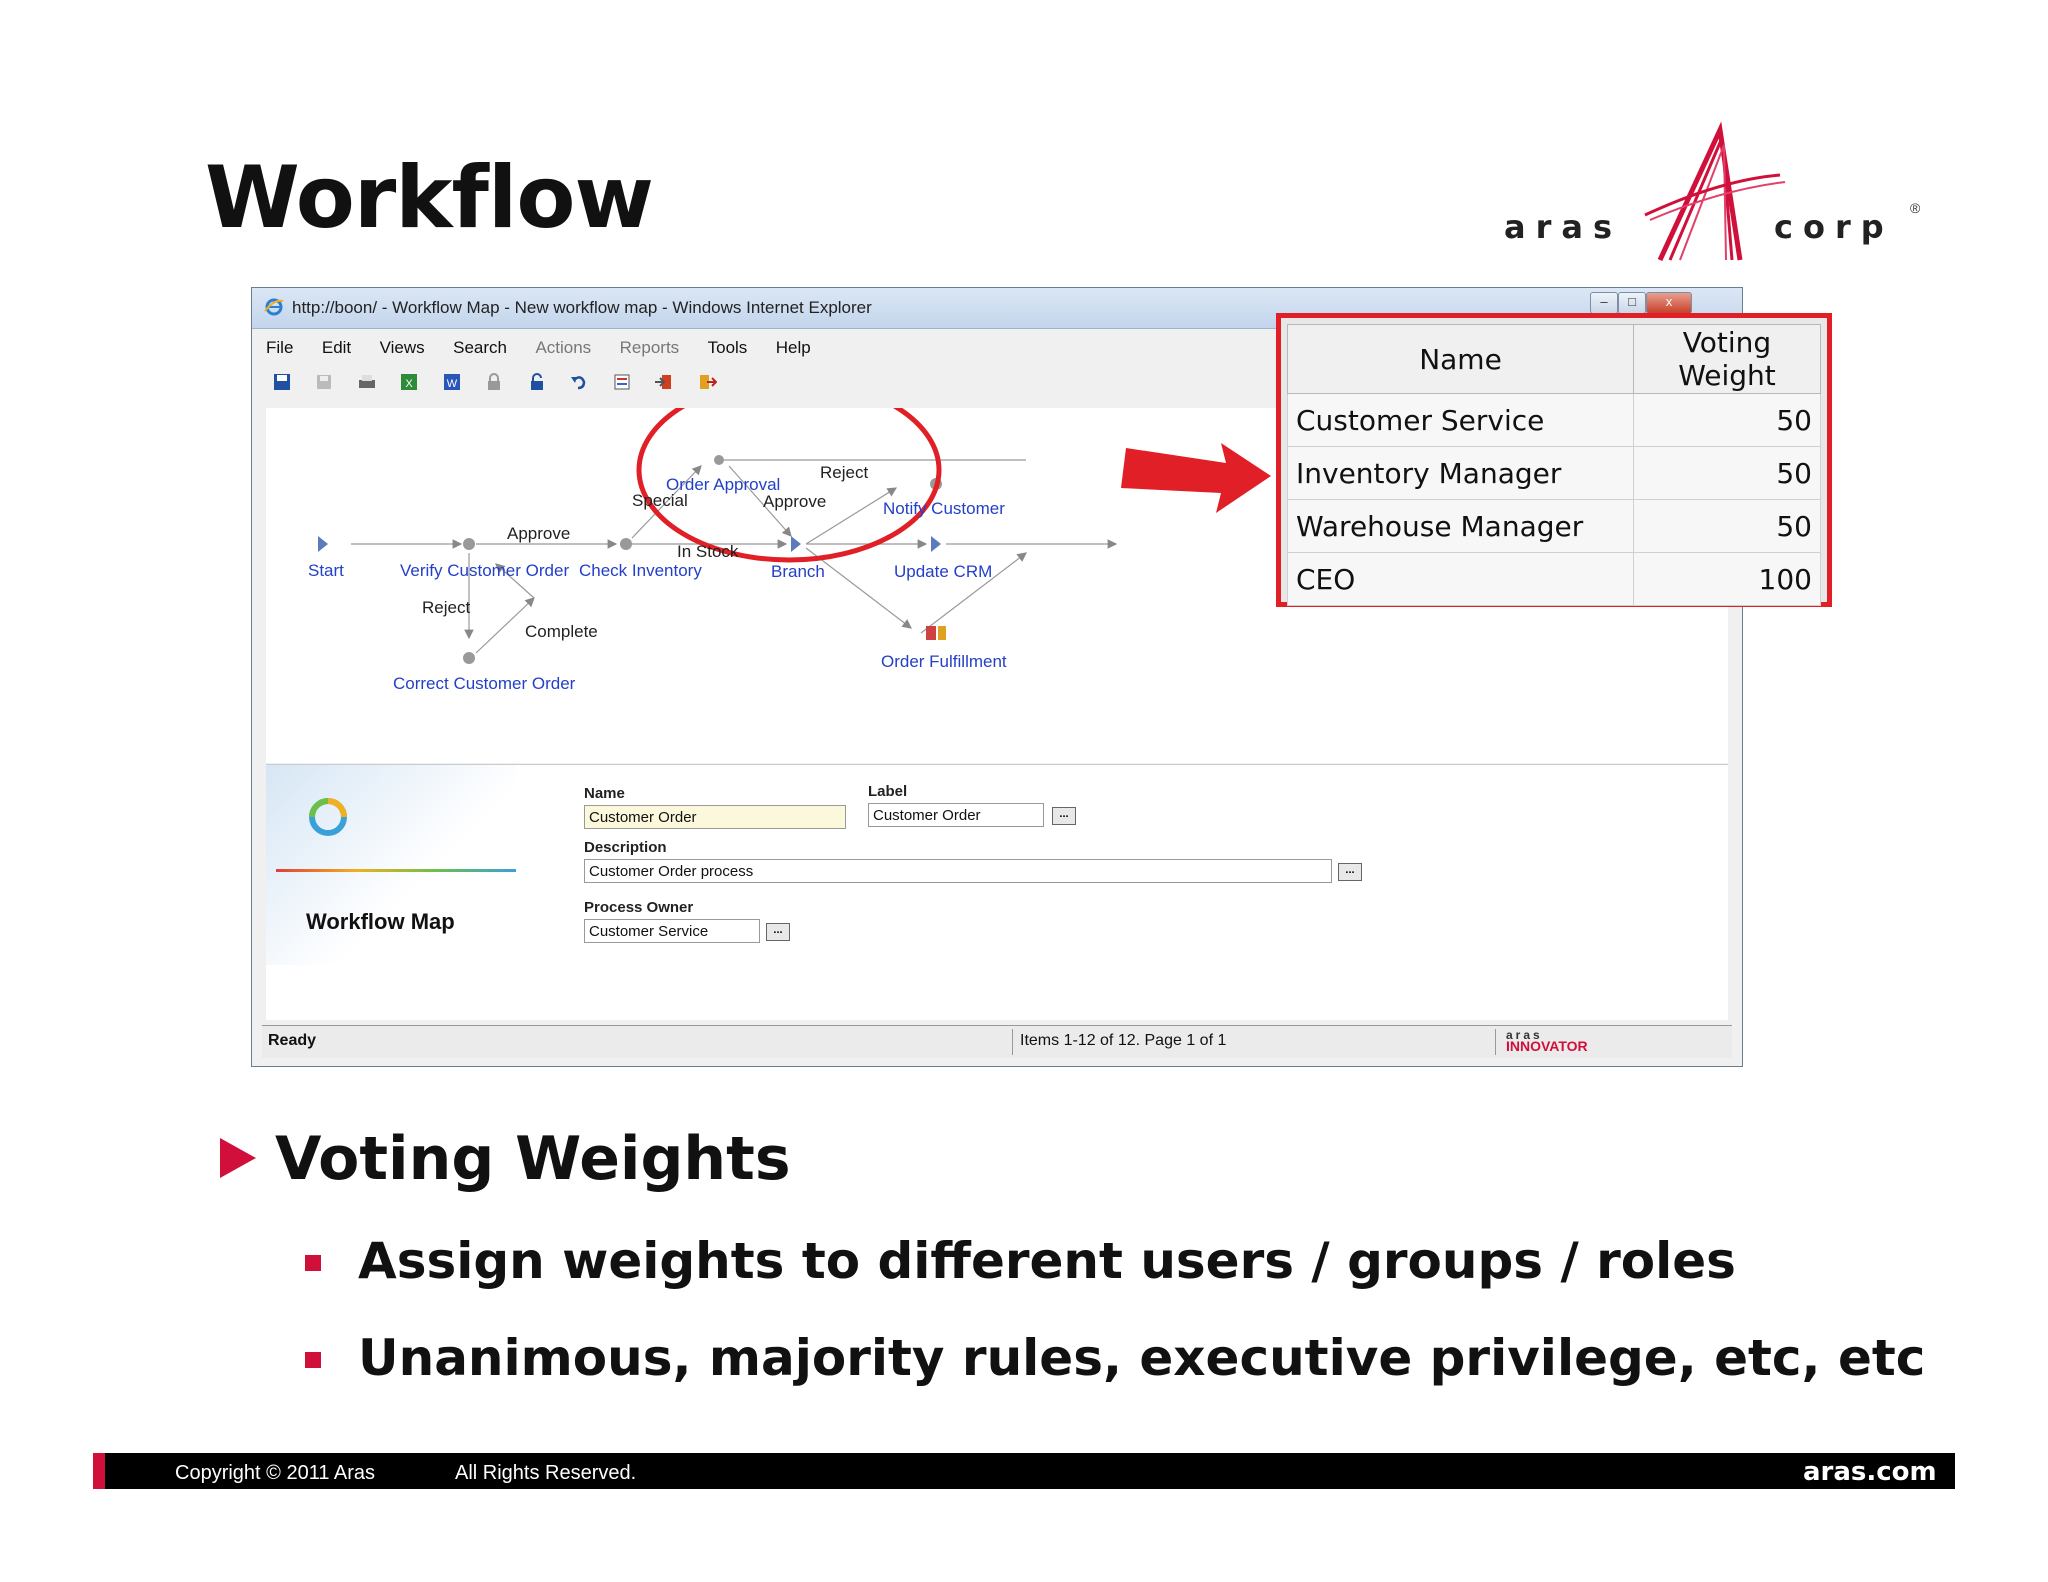 This screenshot has width=2048, height=1582. I want to click on cell-name: Inventory Manager, so click(1460, 473).